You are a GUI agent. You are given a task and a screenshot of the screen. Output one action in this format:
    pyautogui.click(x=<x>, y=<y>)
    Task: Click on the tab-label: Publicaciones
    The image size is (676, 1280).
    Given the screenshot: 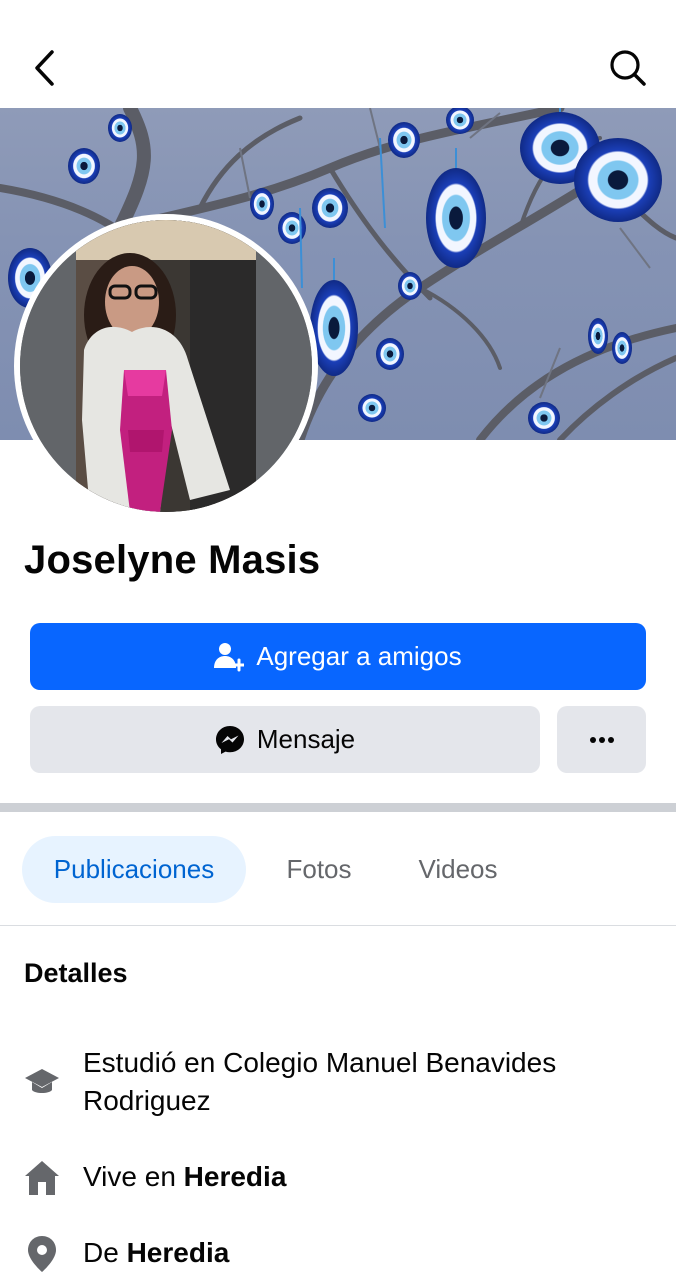 What is the action you would take?
    pyautogui.click(x=134, y=869)
    